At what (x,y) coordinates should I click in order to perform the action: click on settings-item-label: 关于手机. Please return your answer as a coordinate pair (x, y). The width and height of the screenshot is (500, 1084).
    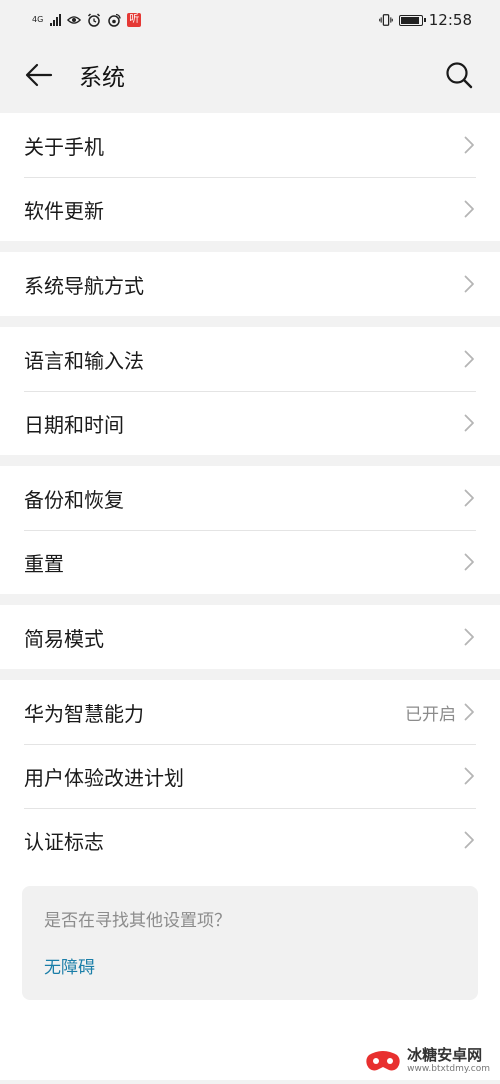
    Looking at the image, I should click on (64, 146).